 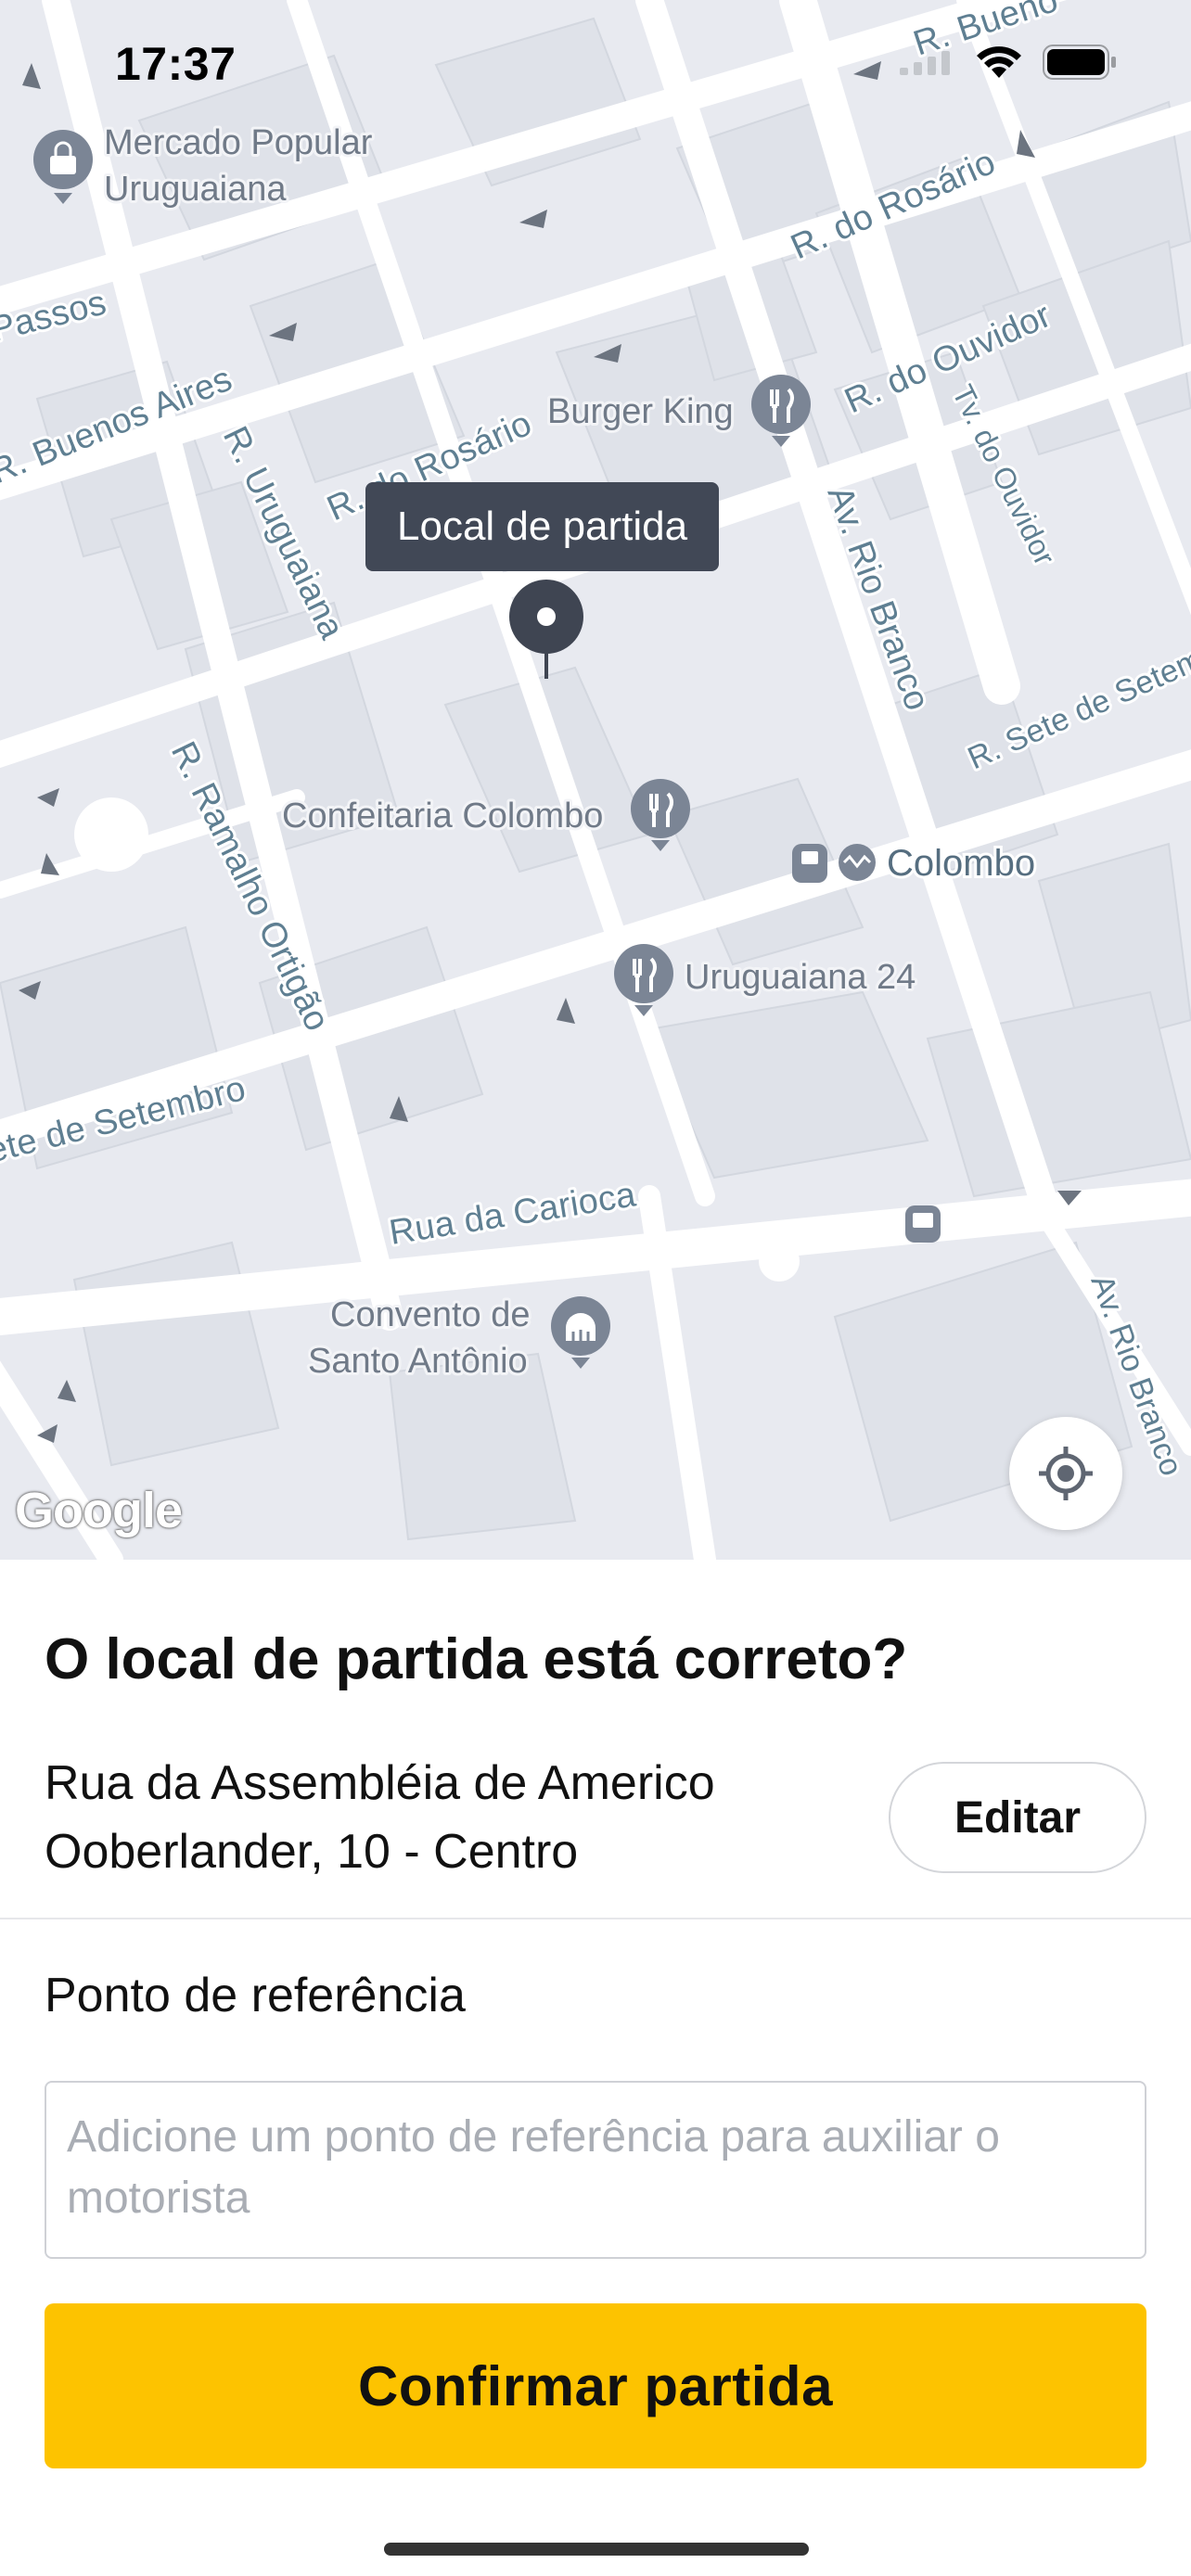 I want to click on reference-field, so click(x=595, y=2170).